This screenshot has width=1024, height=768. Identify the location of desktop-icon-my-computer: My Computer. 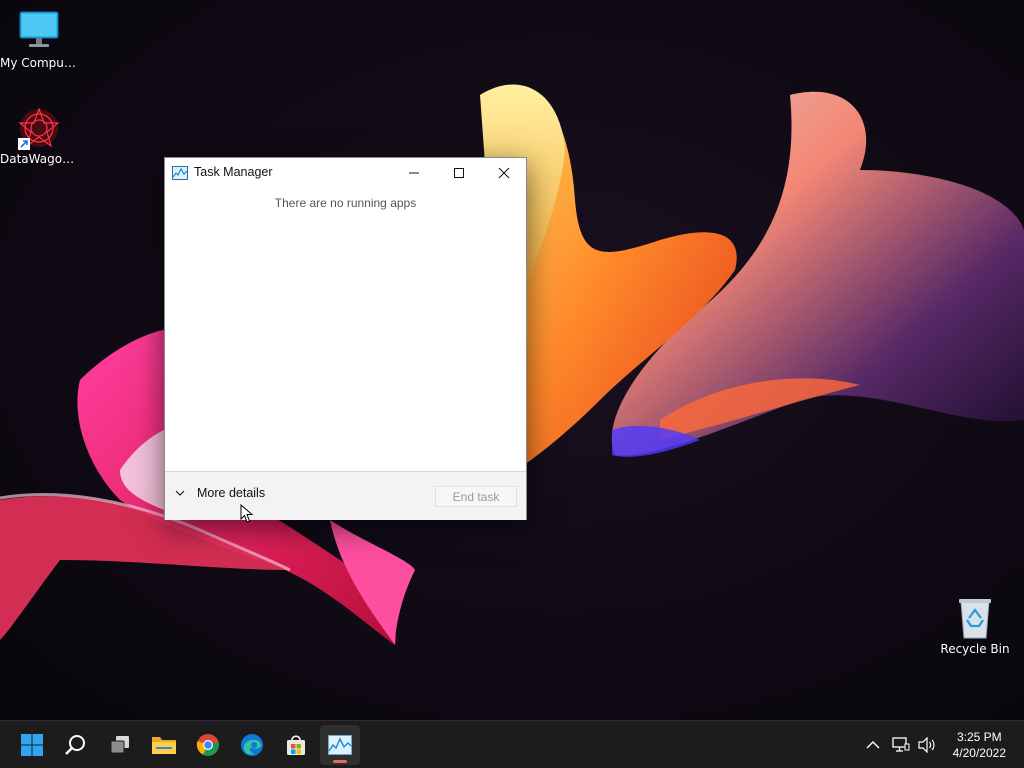
(39, 40).